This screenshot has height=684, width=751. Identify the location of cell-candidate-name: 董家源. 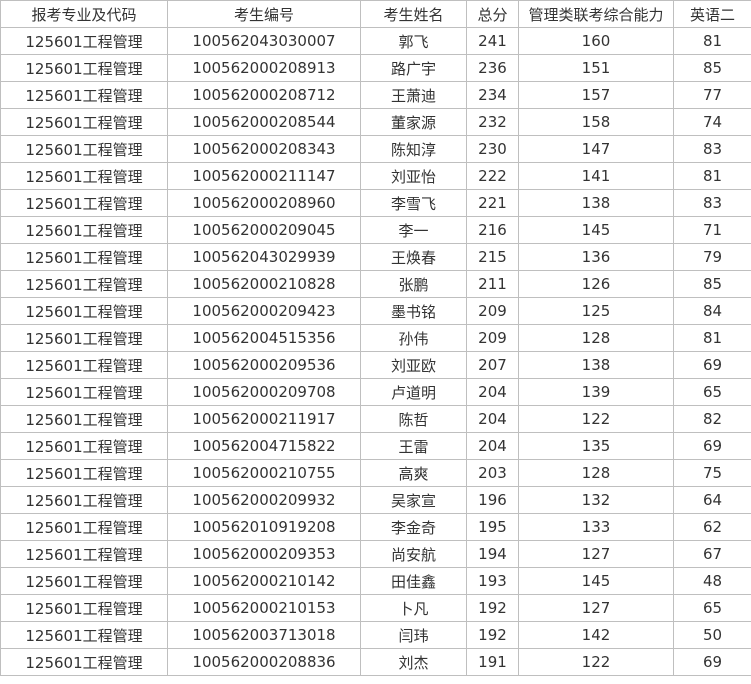
(413, 122).